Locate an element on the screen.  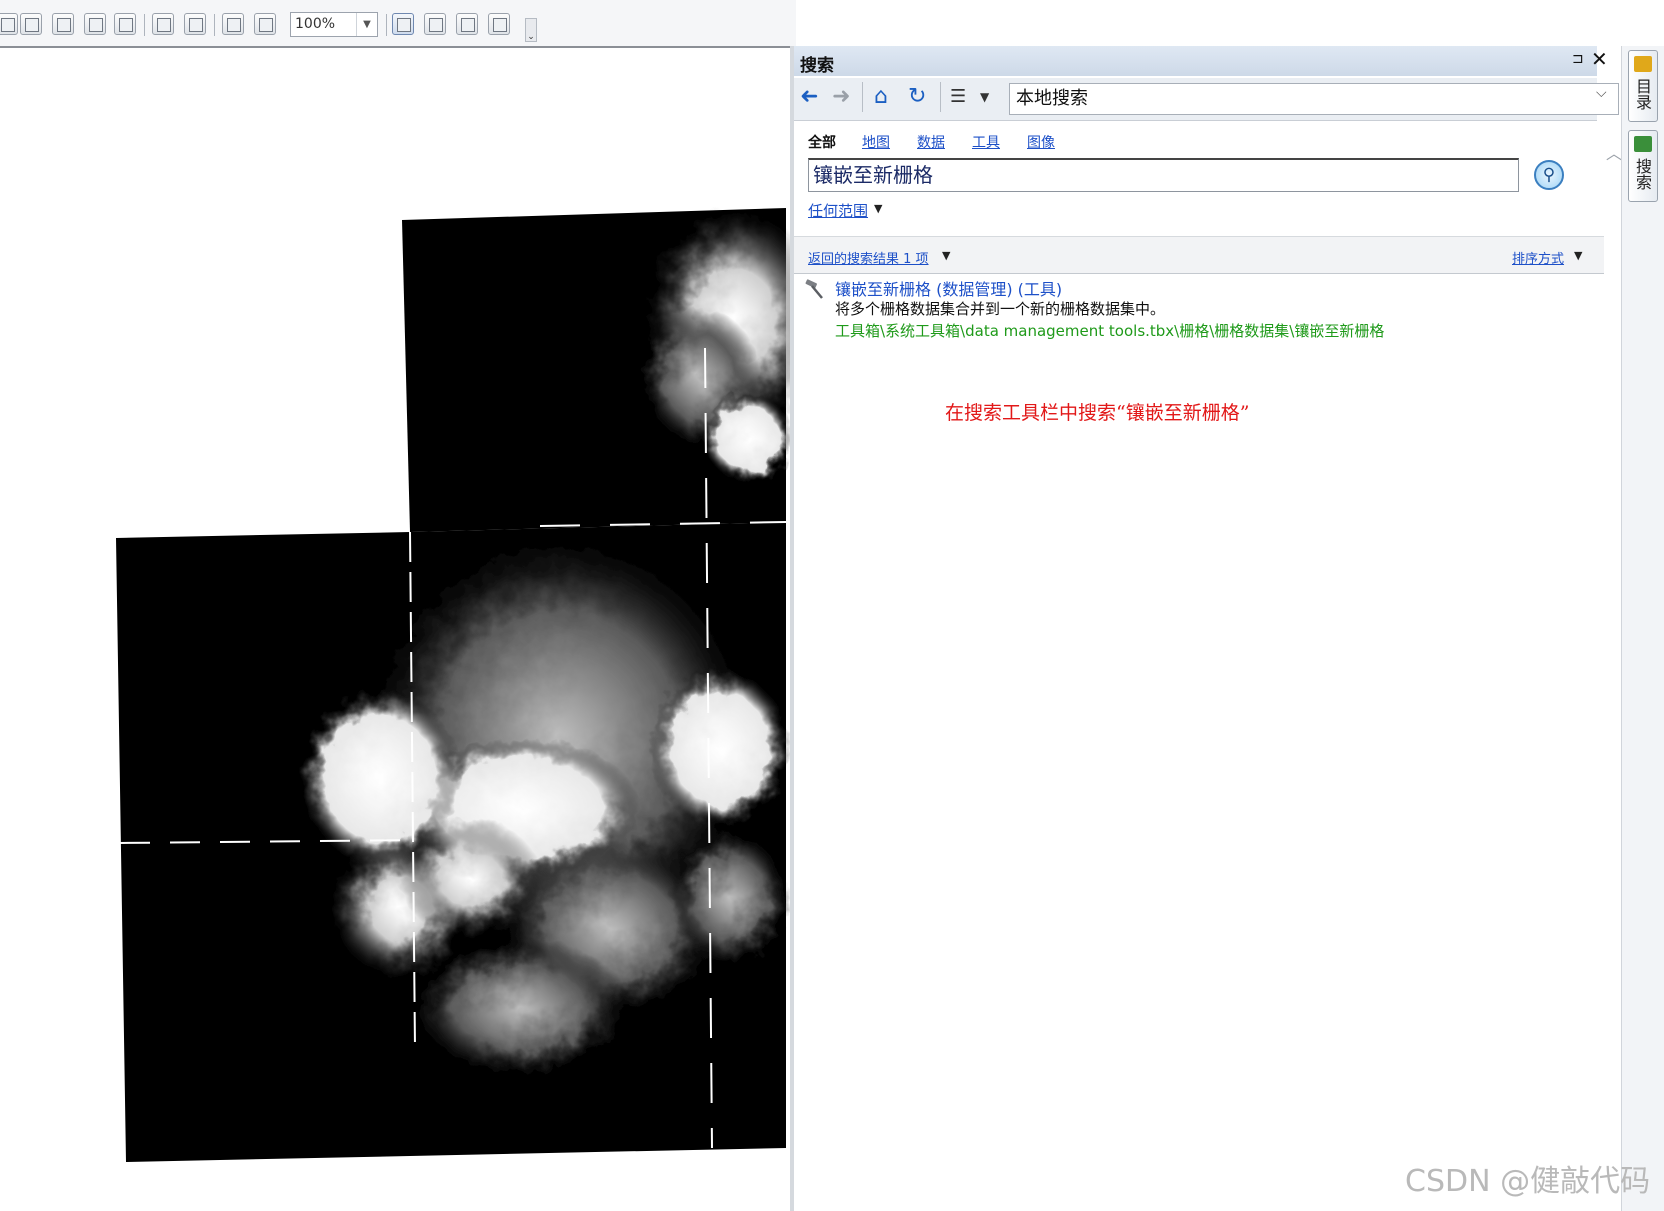
catalog-icon is located at coordinates (1643, 64).